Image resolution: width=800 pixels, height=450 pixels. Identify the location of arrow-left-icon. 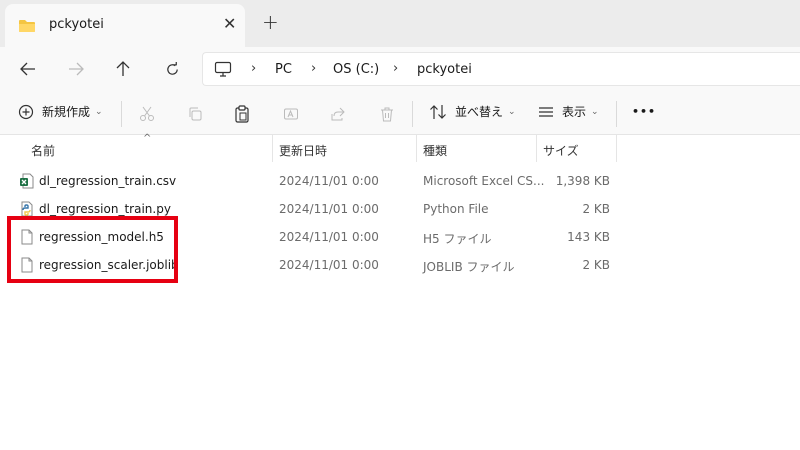
(27, 69).